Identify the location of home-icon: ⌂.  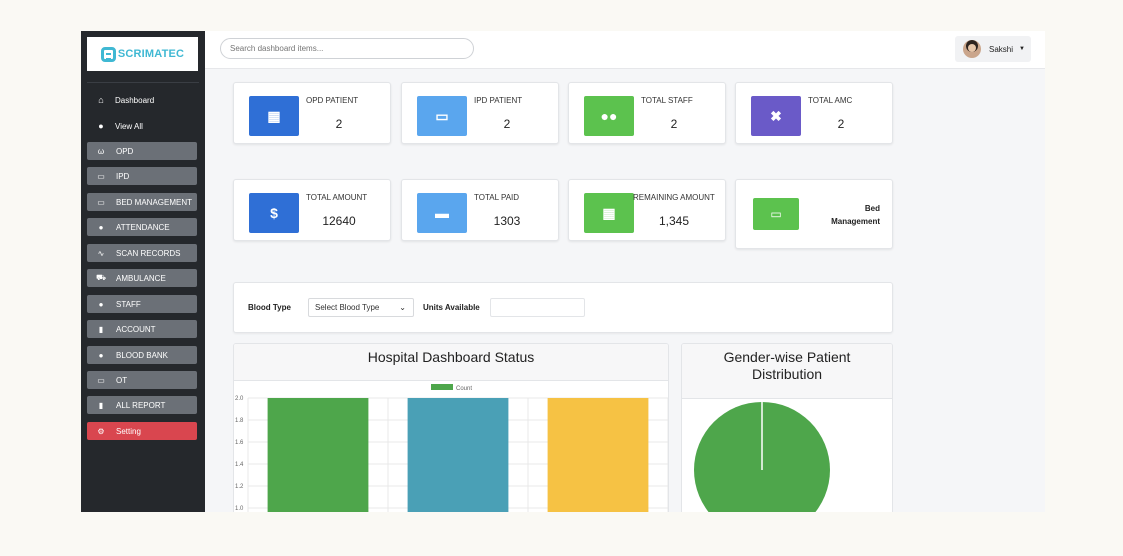
(101, 100).